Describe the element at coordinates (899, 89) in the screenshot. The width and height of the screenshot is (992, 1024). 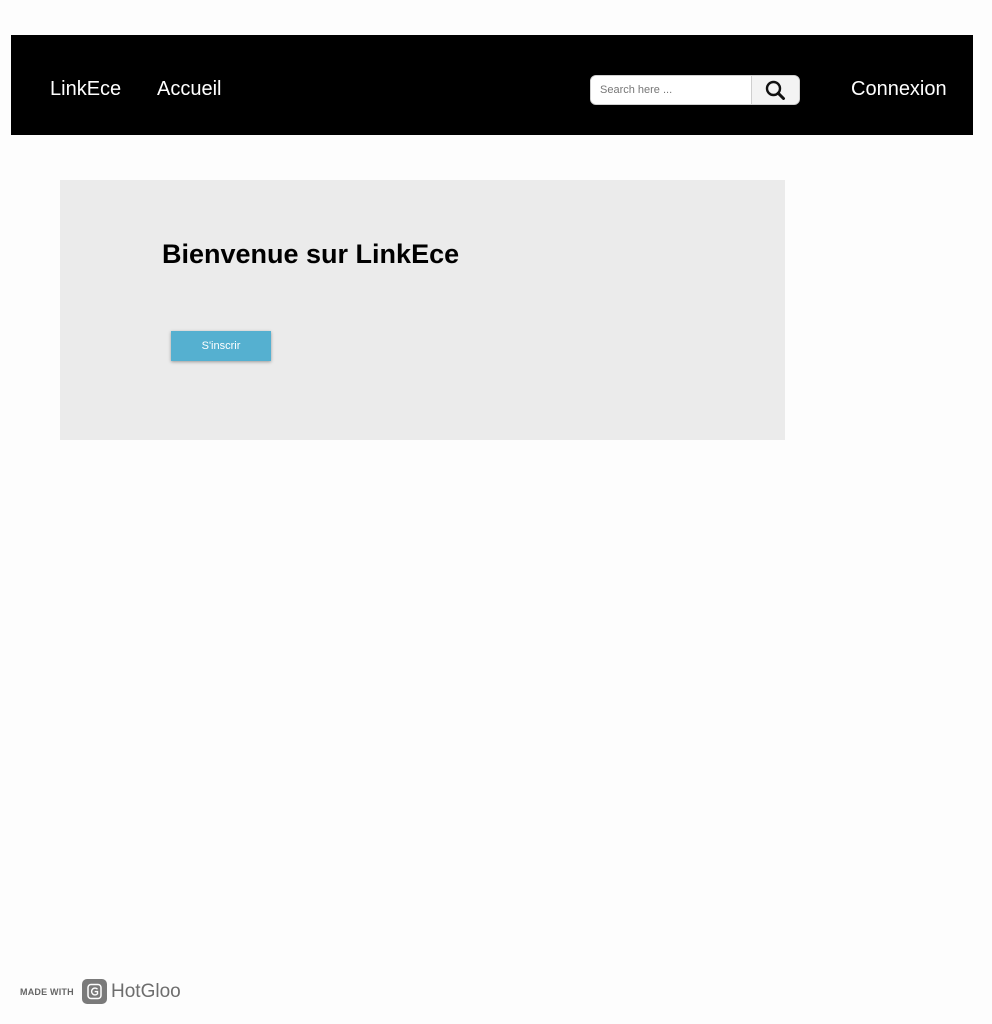
I see `login-link: Connexion` at that location.